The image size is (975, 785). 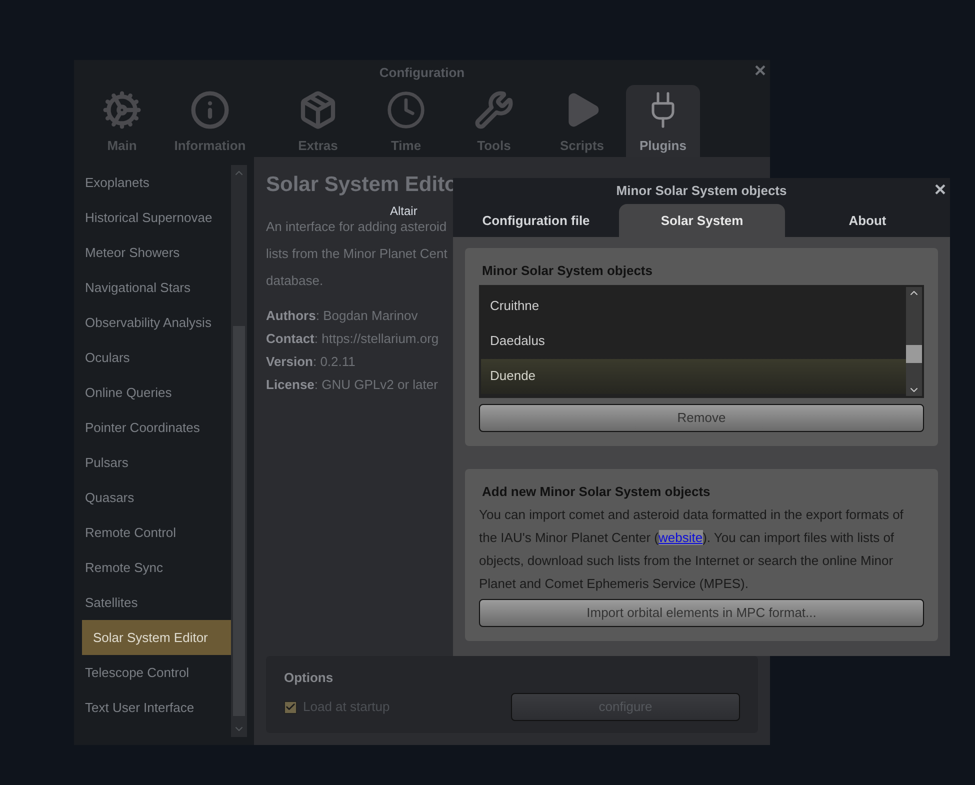 I want to click on plugin-list-item: Remote Sync, so click(x=152, y=567).